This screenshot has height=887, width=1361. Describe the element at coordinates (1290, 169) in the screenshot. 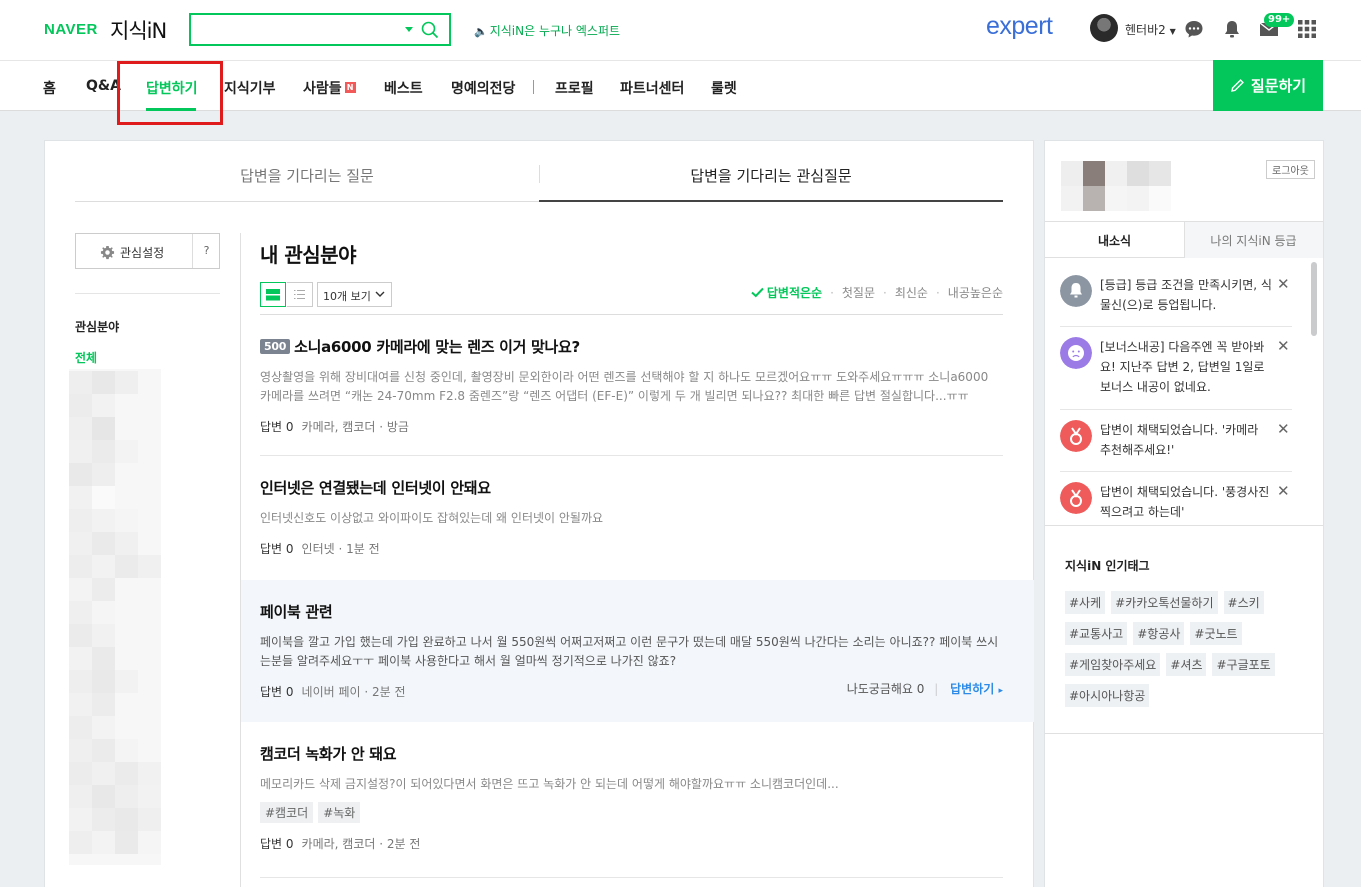

I see `logout-button: 로그아웃` at that location.